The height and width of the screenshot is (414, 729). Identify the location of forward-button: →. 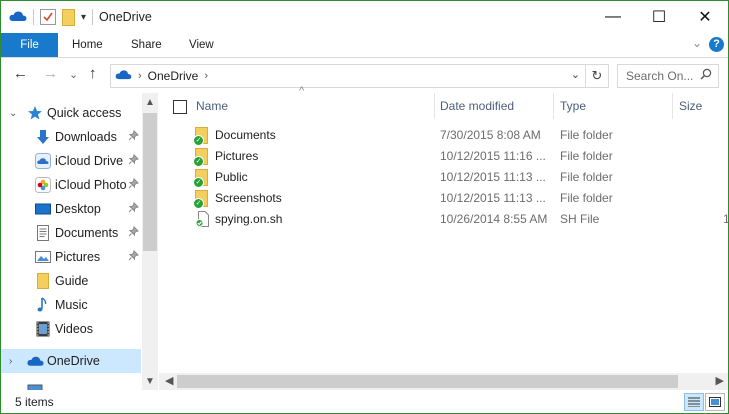
(50, 73).